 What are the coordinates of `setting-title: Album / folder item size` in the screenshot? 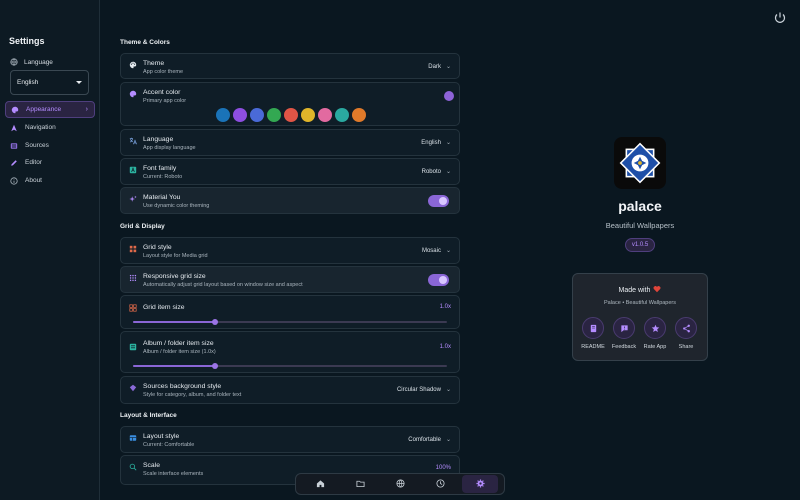 It's located at (178, 343).